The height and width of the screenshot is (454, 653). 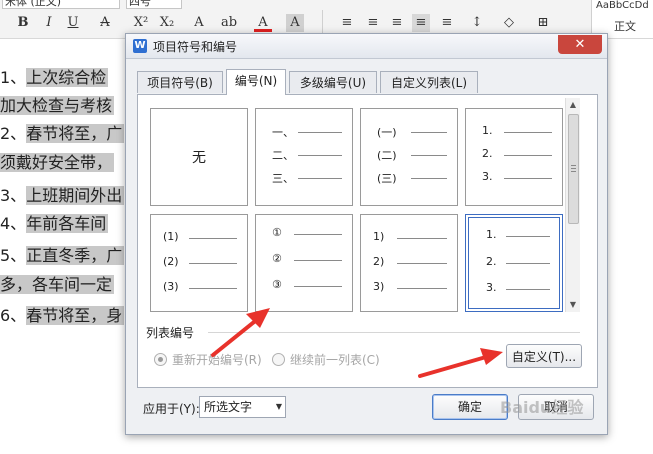 I want to click on tab-numbering: 编号(N), so click(x=256, y=82).